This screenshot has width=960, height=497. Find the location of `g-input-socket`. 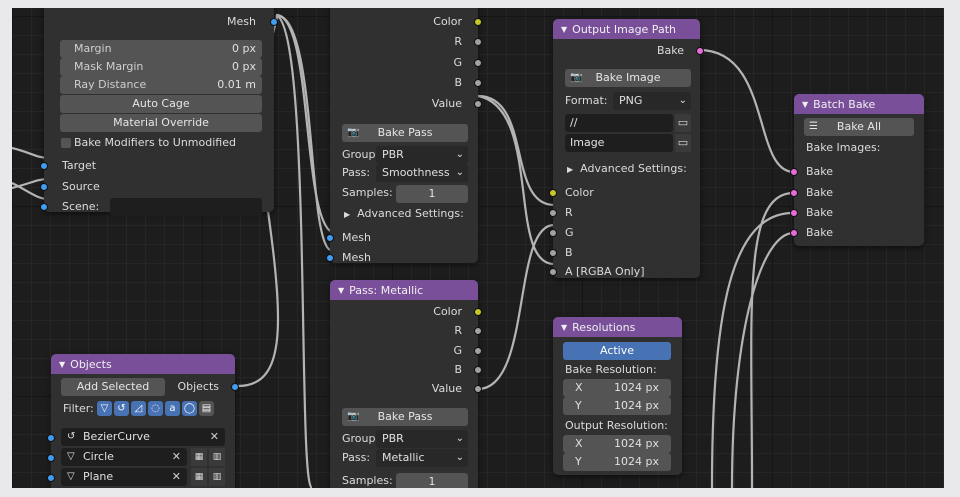

g-input-socket is located at coordinates (553, 233).